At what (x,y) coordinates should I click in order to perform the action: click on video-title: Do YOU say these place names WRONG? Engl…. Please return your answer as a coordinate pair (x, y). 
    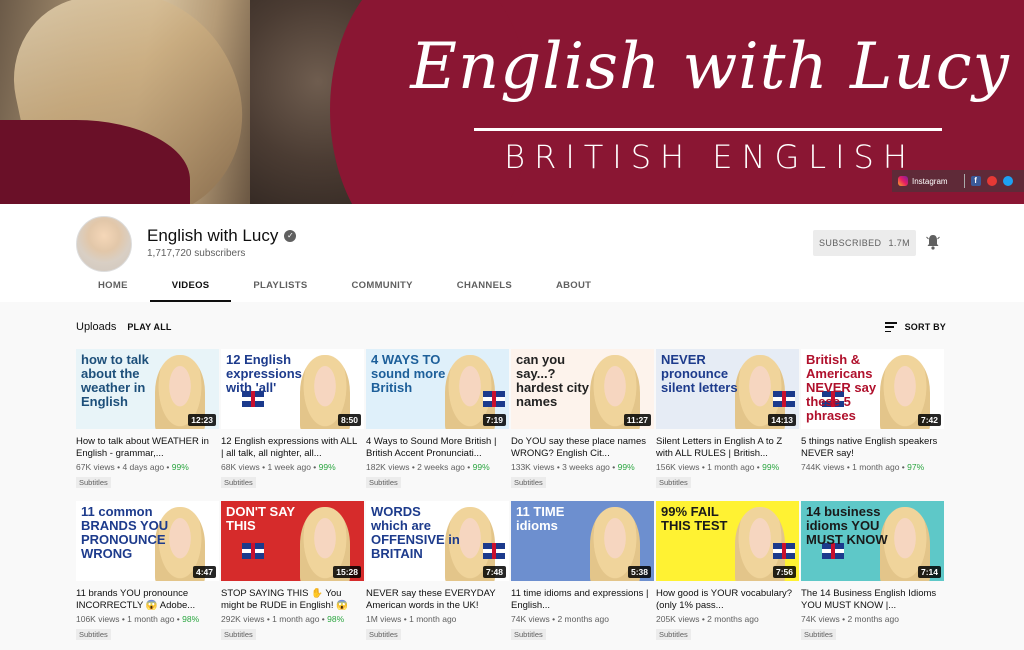
    Looking at the image, I should click on (581, 448).